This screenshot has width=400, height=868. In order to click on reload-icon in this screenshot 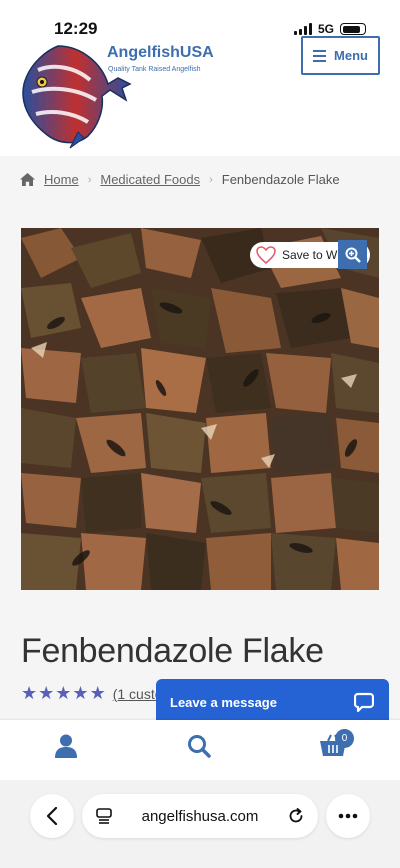, I will do `click(296, 816)`.